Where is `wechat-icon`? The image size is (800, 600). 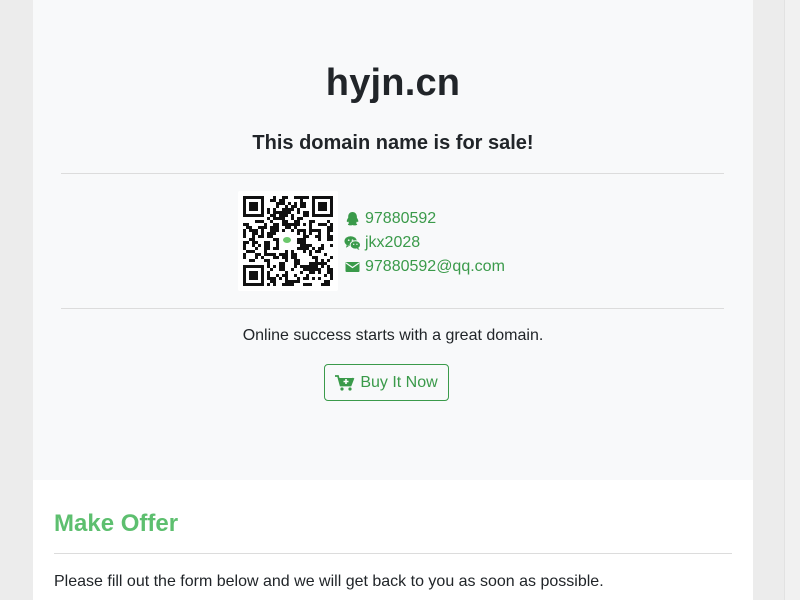
wechat-icon is located at coordinates (352, 243).